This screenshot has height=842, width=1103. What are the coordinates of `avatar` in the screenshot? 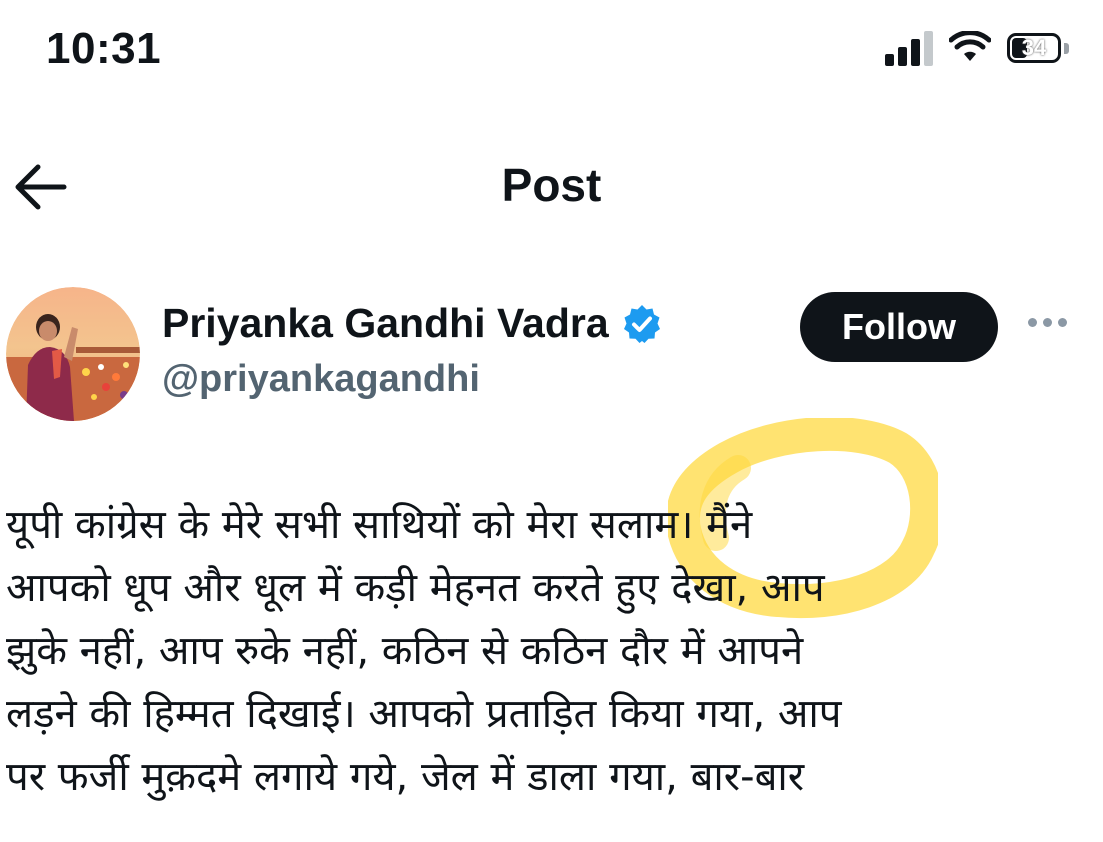 It's located at (73, 354).